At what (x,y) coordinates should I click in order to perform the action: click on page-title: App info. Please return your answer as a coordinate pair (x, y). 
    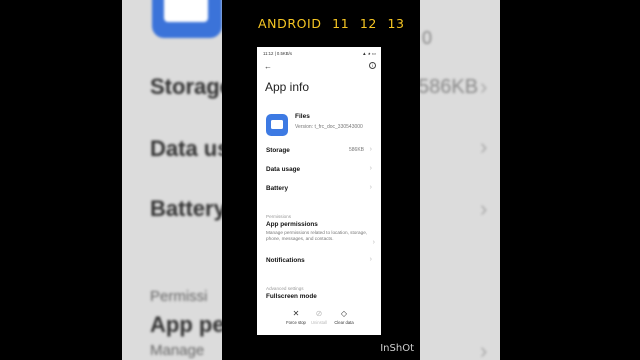
    Looking at the image, I should click on (287, 87).